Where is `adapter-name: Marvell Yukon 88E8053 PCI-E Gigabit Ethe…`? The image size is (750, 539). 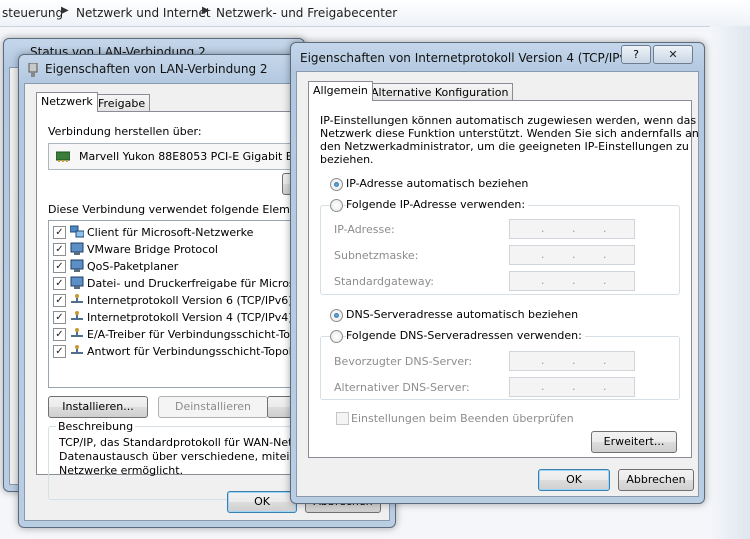
adapter-name: Marvell Yukon 88E8053 PCI-E Gigabit Ethe… is located at coordinates (201, 156).